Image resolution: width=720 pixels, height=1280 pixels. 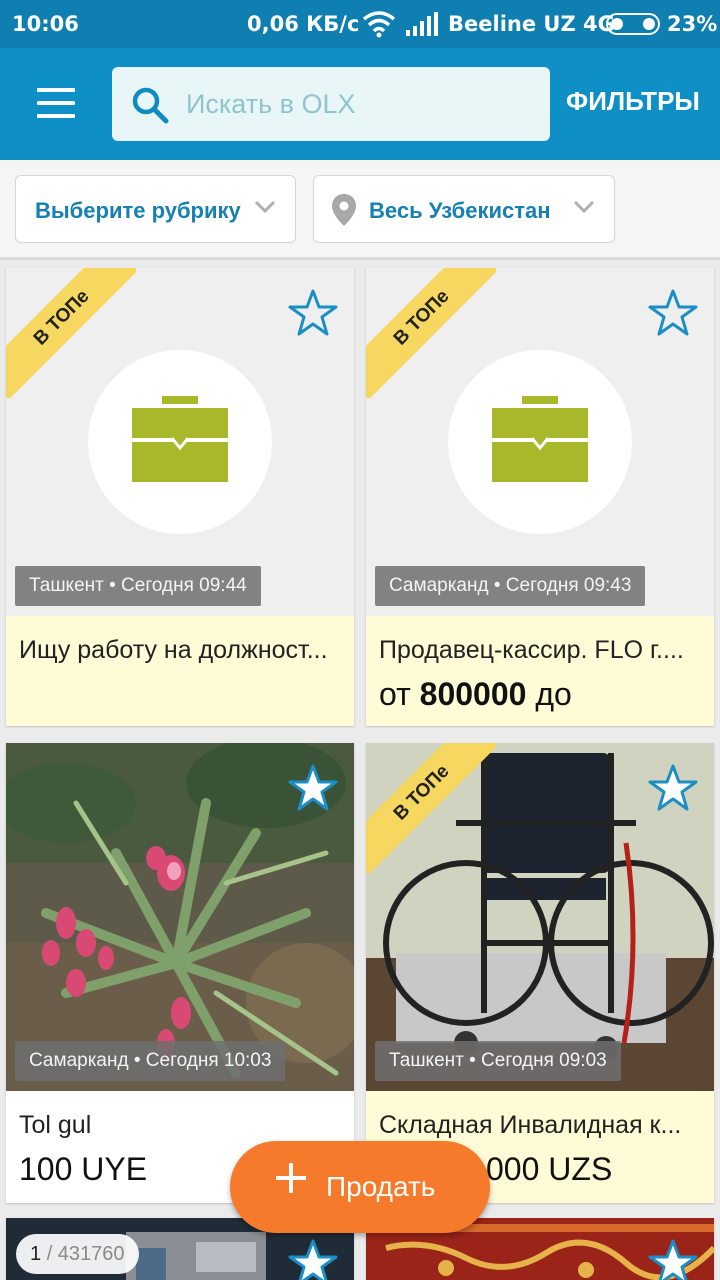 I want to click on image-counter-current: 1, so click(x=36, y=1254).